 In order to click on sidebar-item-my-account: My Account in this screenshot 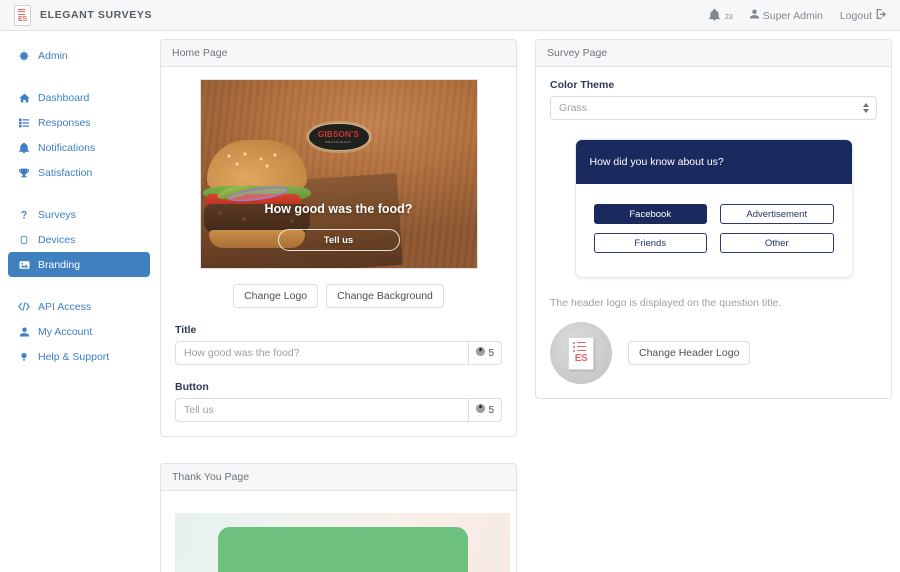, I will do `click(79, 331)`.